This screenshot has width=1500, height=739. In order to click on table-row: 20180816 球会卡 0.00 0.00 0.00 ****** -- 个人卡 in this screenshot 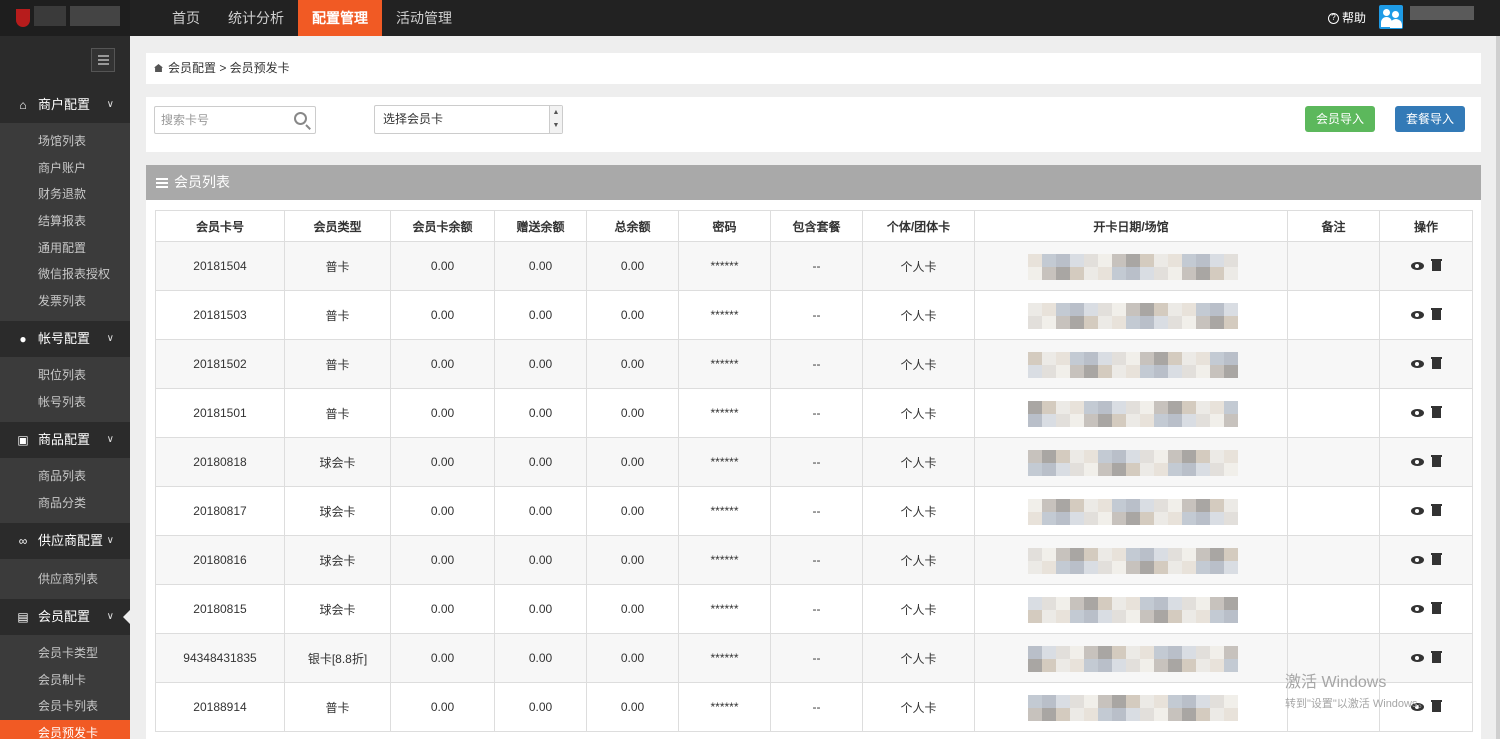, I will do `click(814, 560)`.